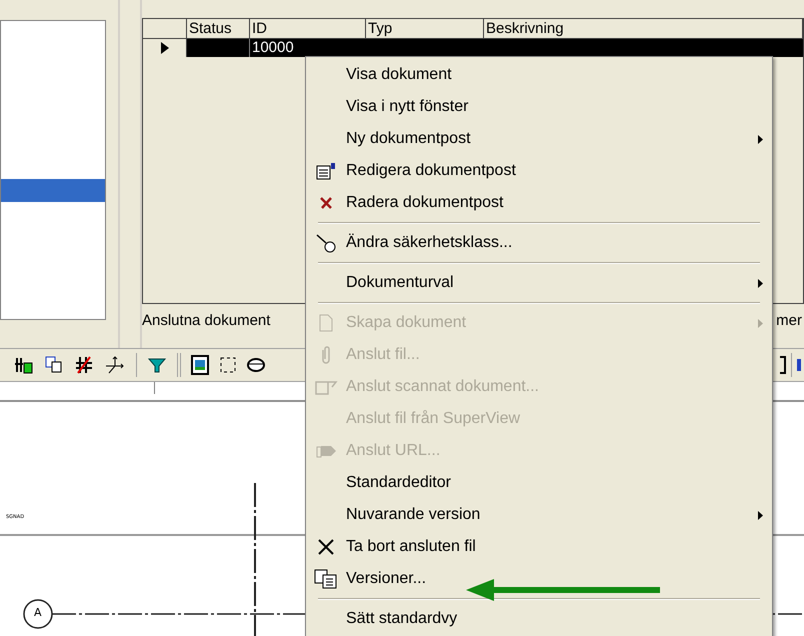 This screenshot has width=804, height=636. Describe the element at coordinates (218, 28) in the screenshot. I see `column-header: Status` at that location.